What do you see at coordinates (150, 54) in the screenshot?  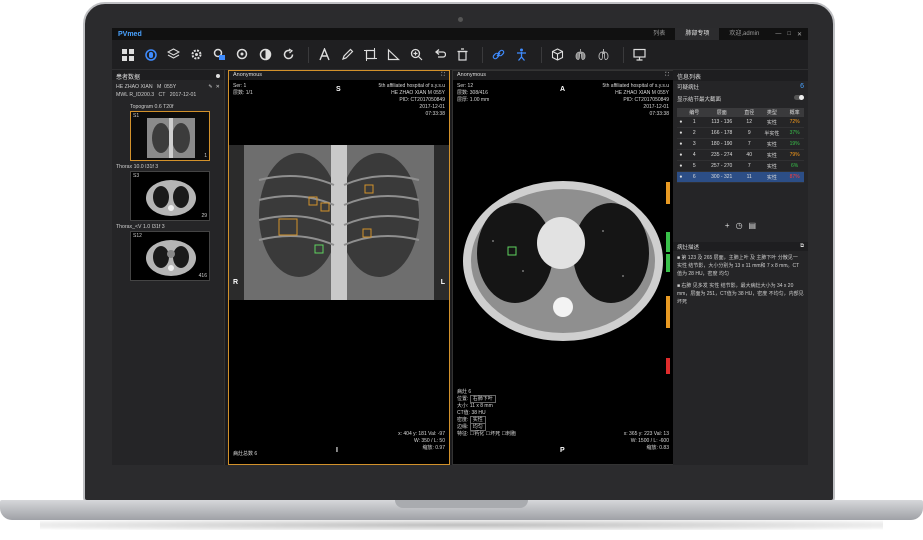 I see `scan-icon` at bounding box center [150, 54].